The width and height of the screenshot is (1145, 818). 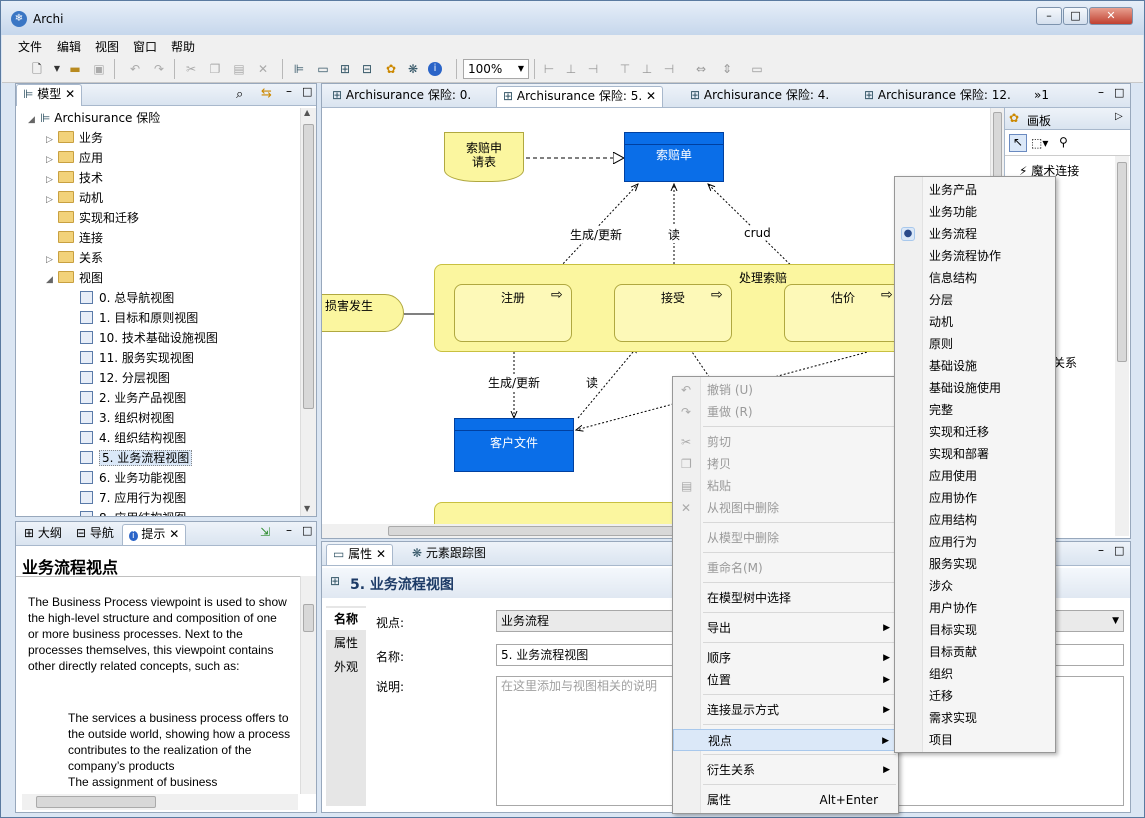 What do you see at coordinates (413, 69) in the screenshot?
I see `graph-icon: ❋` at bounding box center [413, 69].